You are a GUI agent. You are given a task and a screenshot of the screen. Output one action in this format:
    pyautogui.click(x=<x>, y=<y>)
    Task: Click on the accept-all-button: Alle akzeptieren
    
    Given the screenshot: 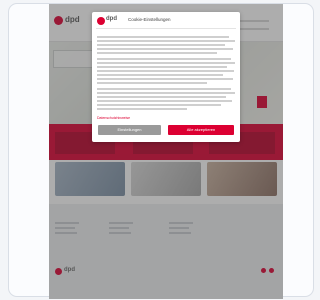 What is the action you would take?
    pyautogui.click(x=201, y=130)
    